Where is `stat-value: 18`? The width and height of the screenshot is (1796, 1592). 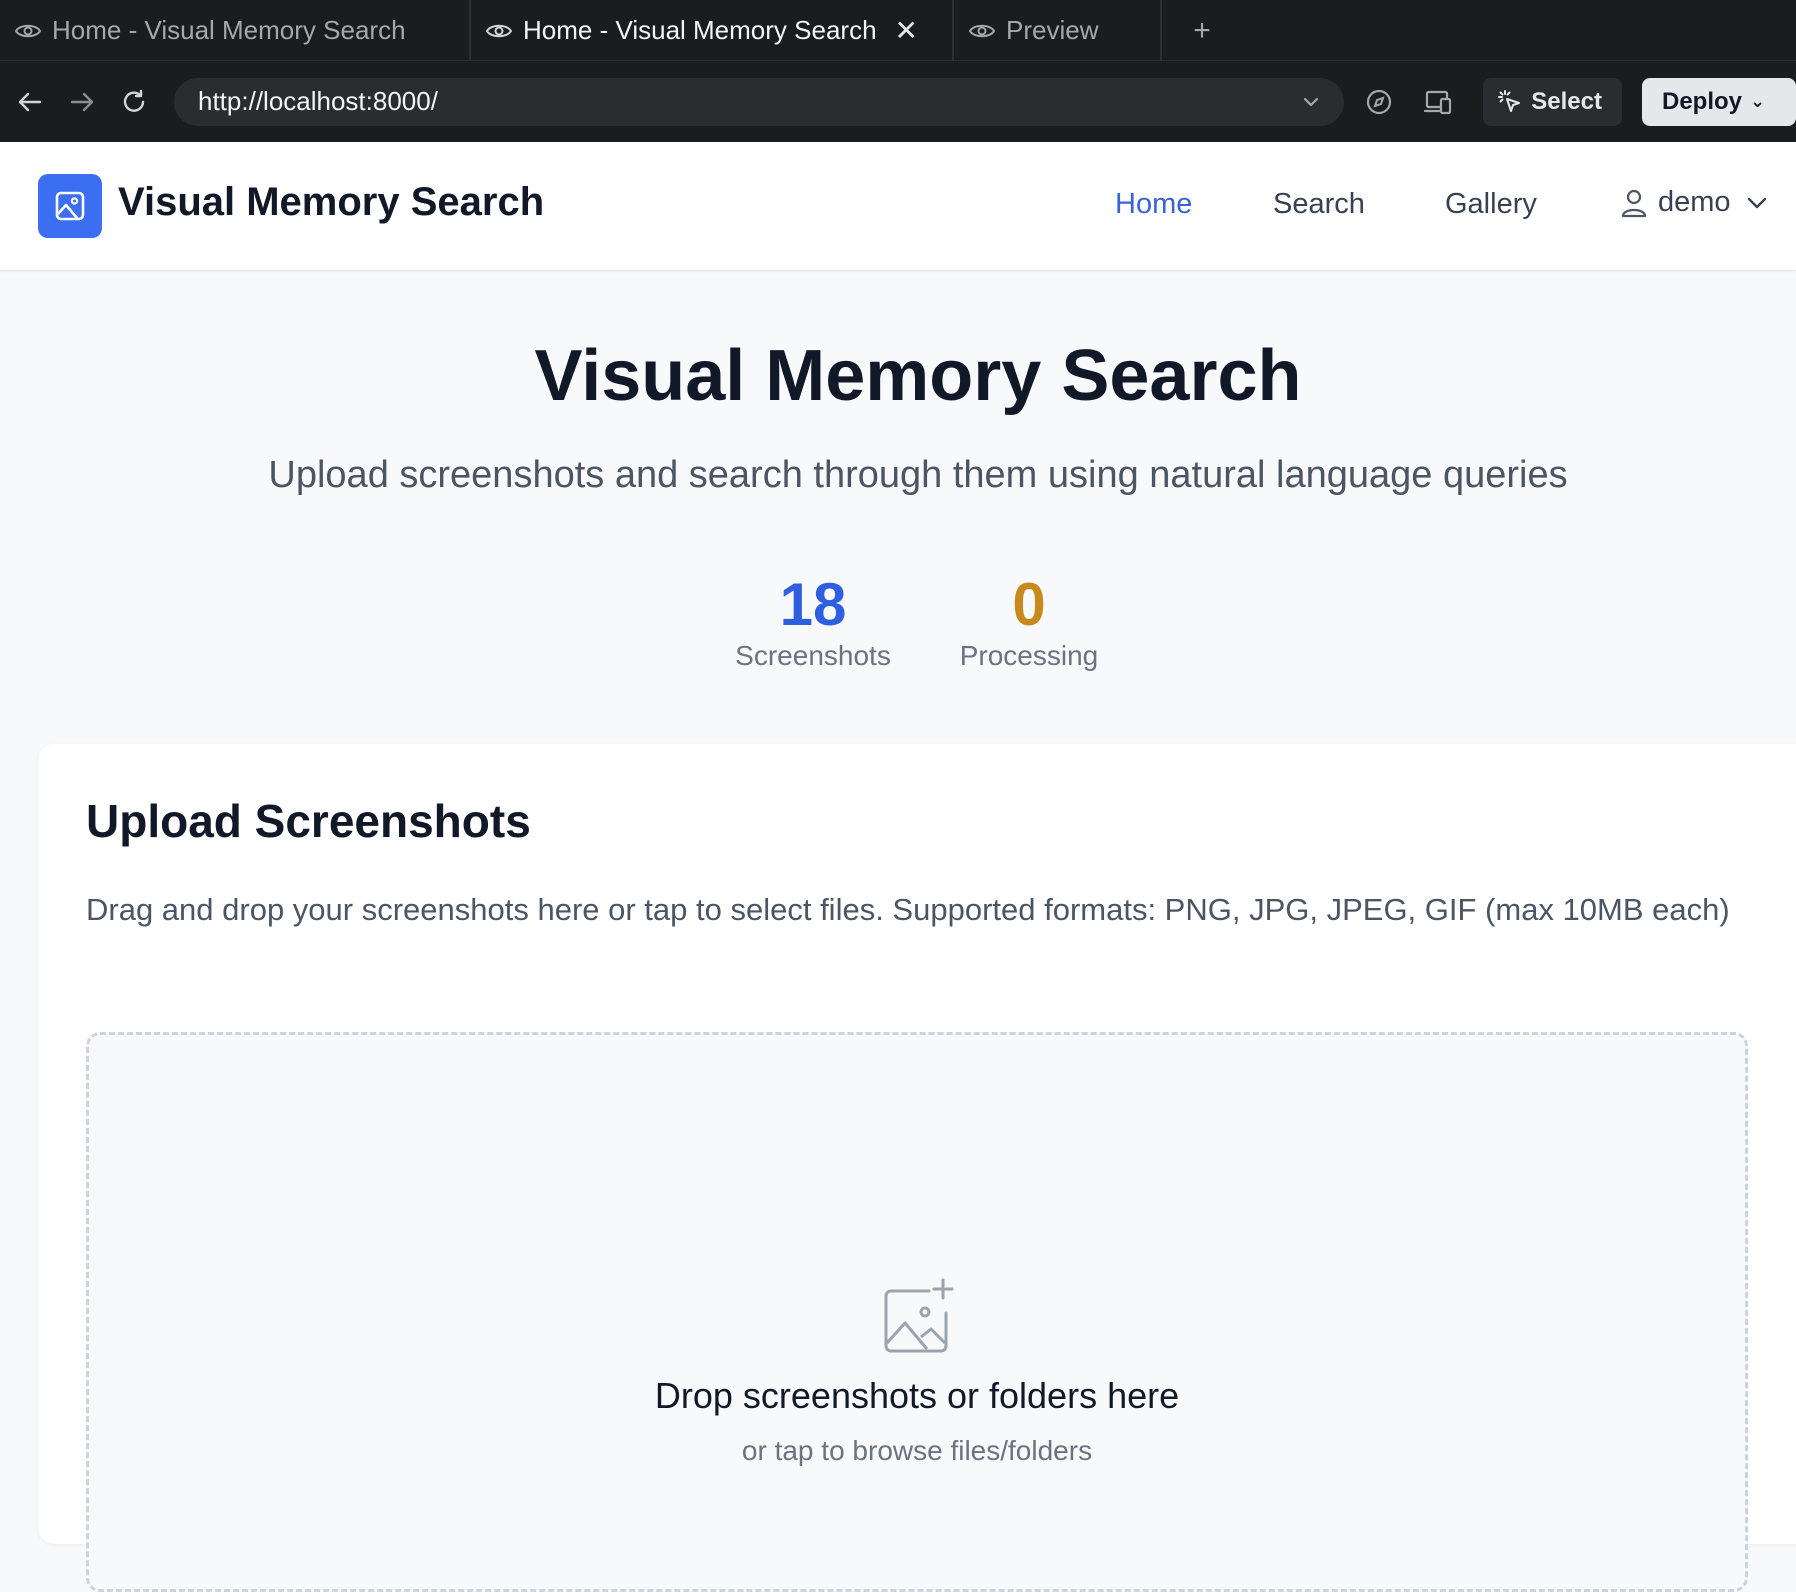
stat-value: 18 is located at coordinates (813, 604).